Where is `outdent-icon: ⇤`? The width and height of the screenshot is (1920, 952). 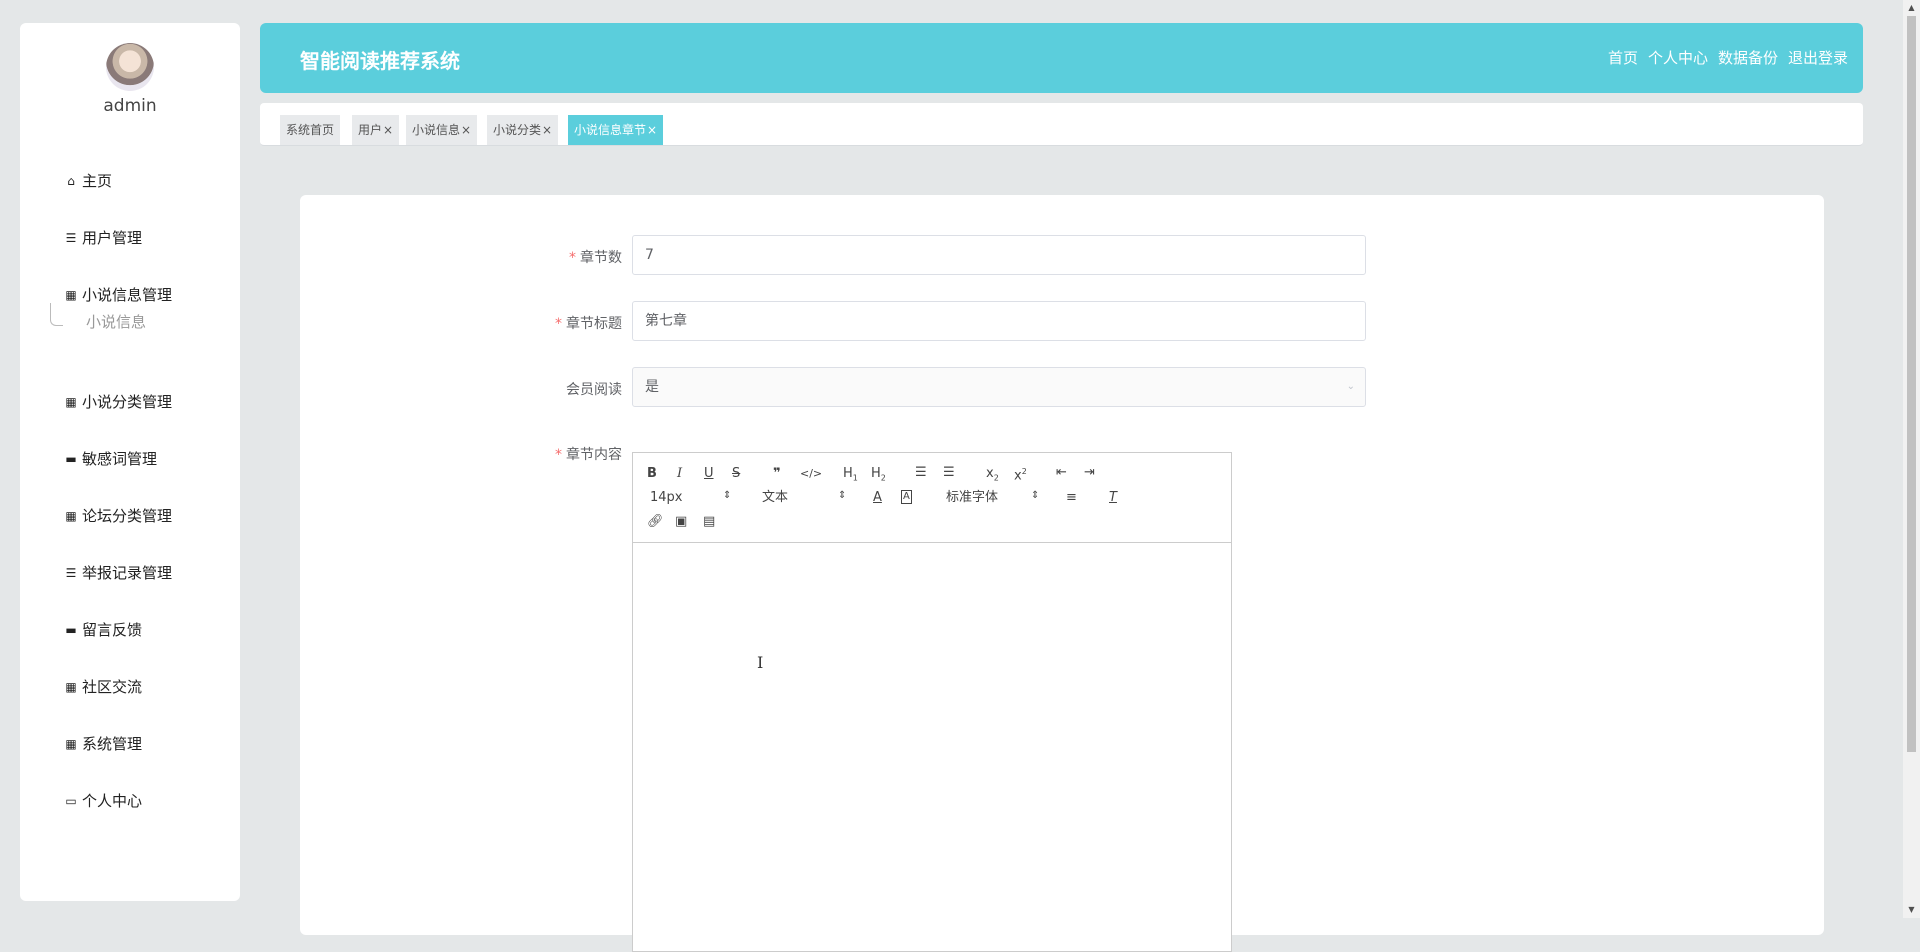 outdent-icon: ⇤ is located at coordinates (1061, 473).